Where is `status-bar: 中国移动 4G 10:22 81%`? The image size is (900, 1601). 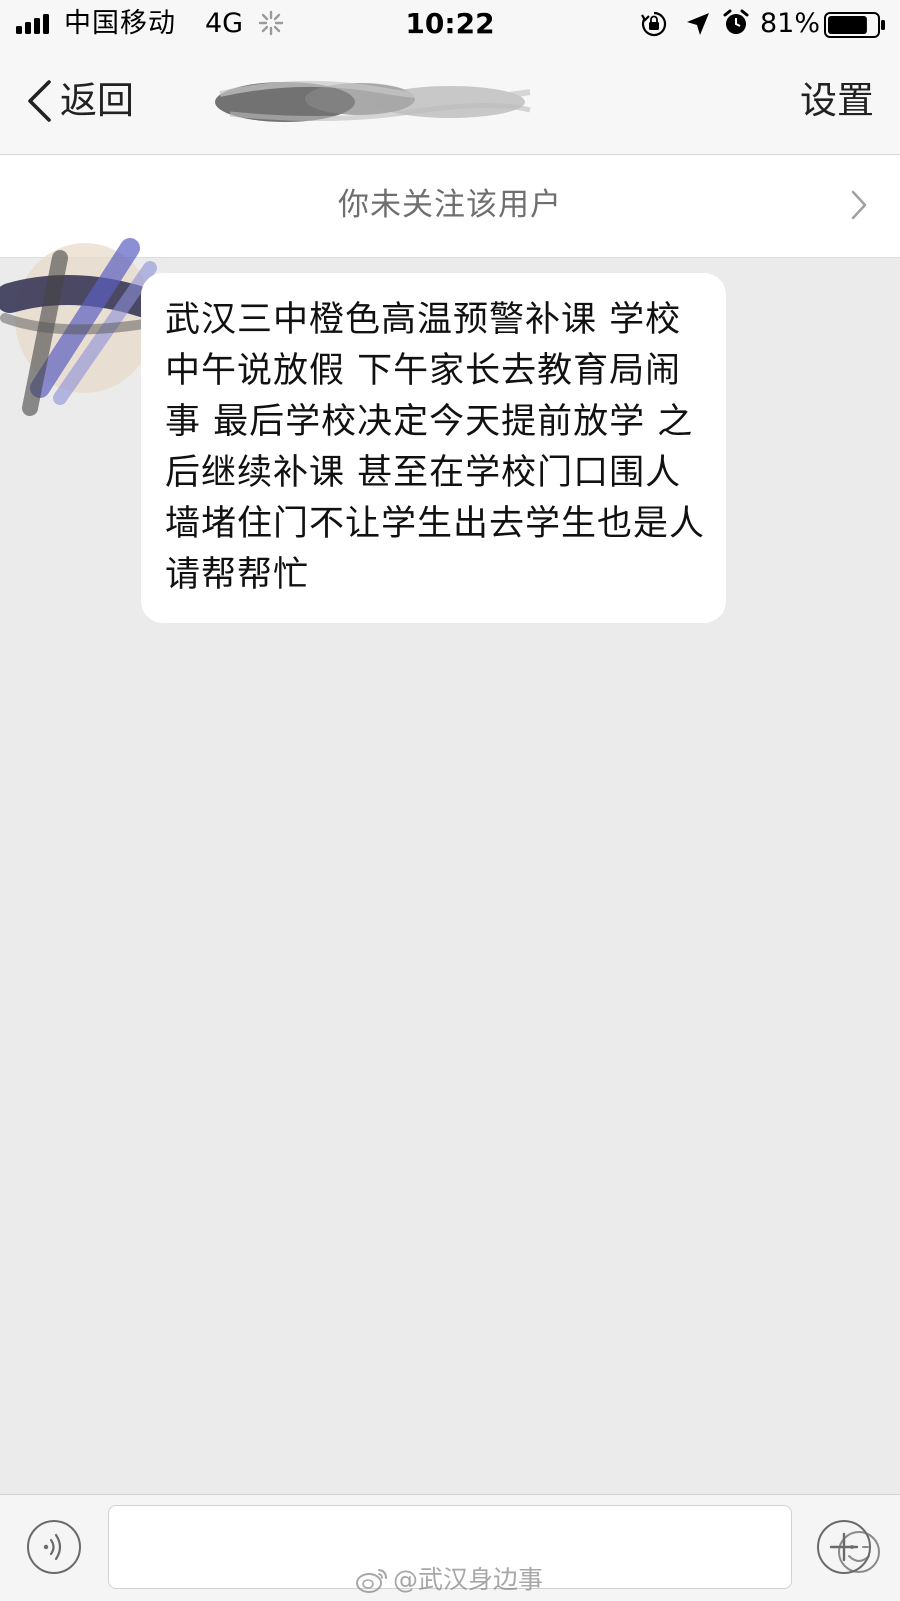
status-bar: 中国移动 4G 10:22 81% is located at coordinates (450, 24).